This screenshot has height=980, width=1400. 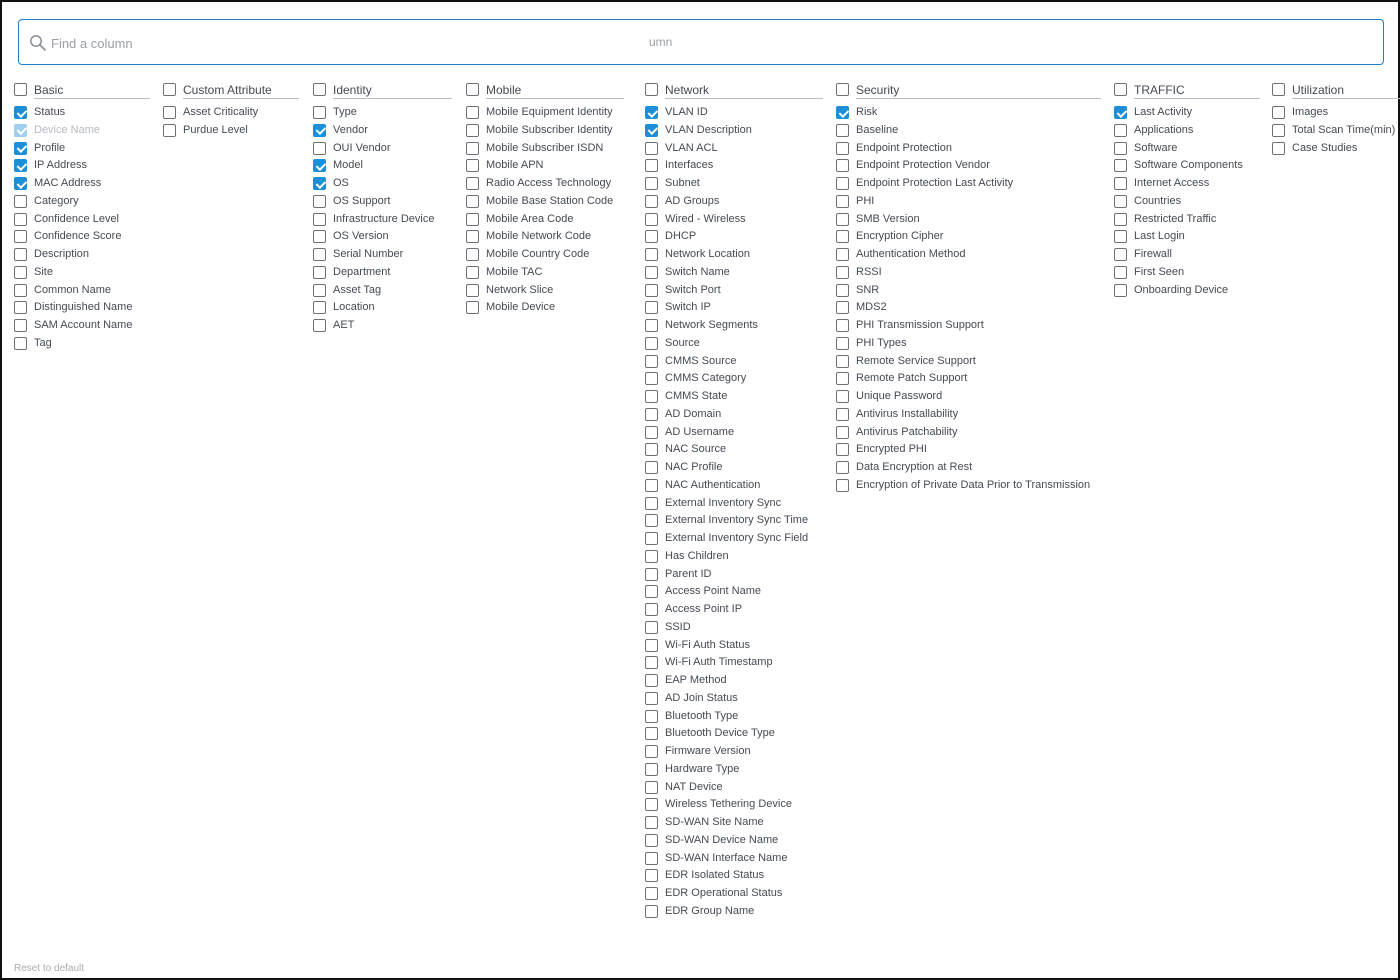 What do you see at coordinates (49, 968) in the screenshot?
I see `reset-to-default-button: Reset to default` at bounding box center [49, 968].